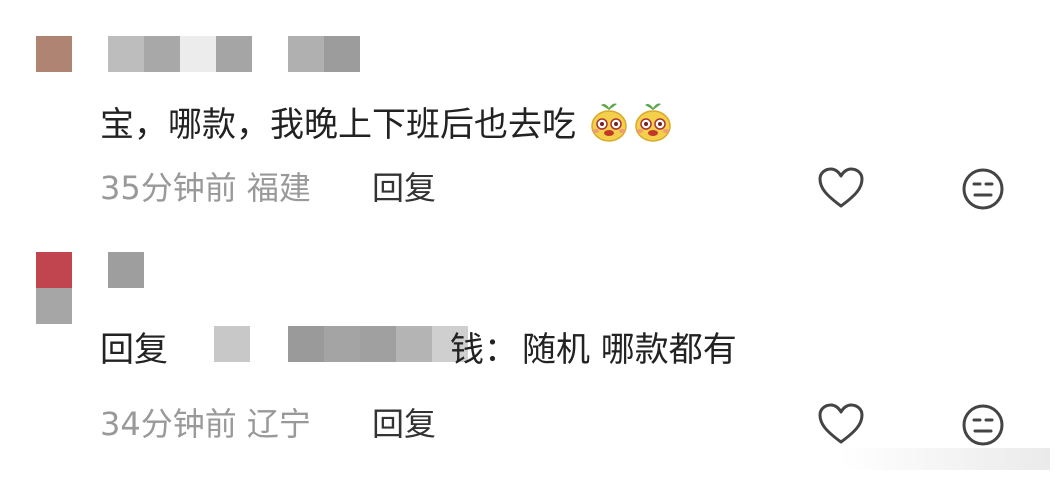  What do you see at coordinates (278, 188) in the screenshot?
I see `comment-location: 福建` at bounding box center [278, 188].